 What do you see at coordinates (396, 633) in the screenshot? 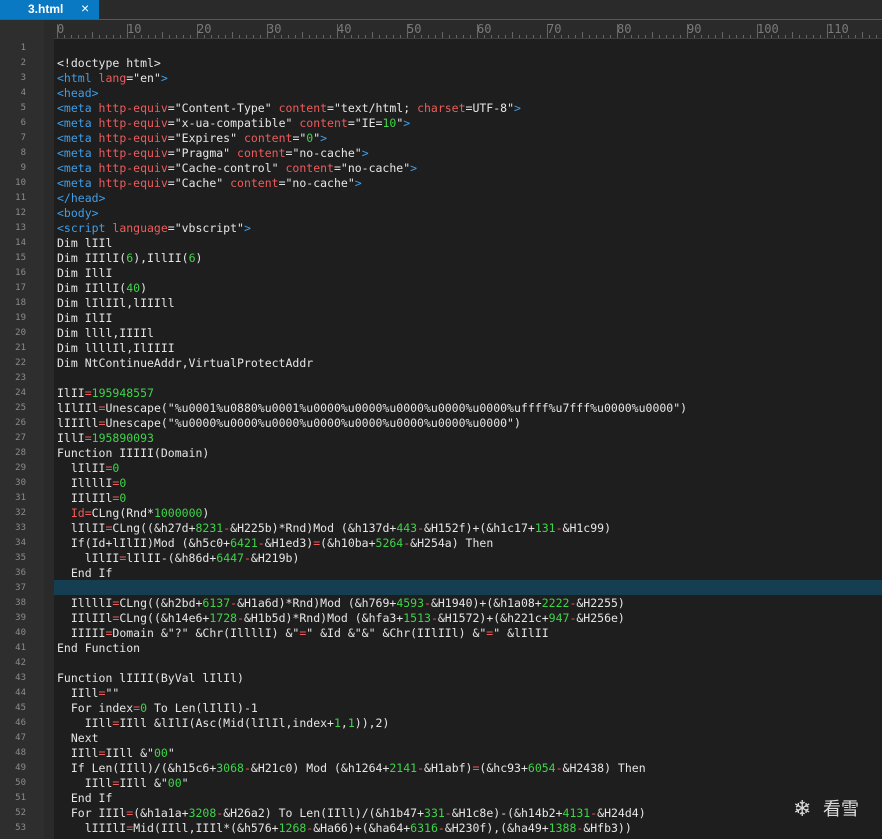
I see `code-token: " &Id &"&" &Chr(IIlIIl) &"` at bounding box center [396, 633].